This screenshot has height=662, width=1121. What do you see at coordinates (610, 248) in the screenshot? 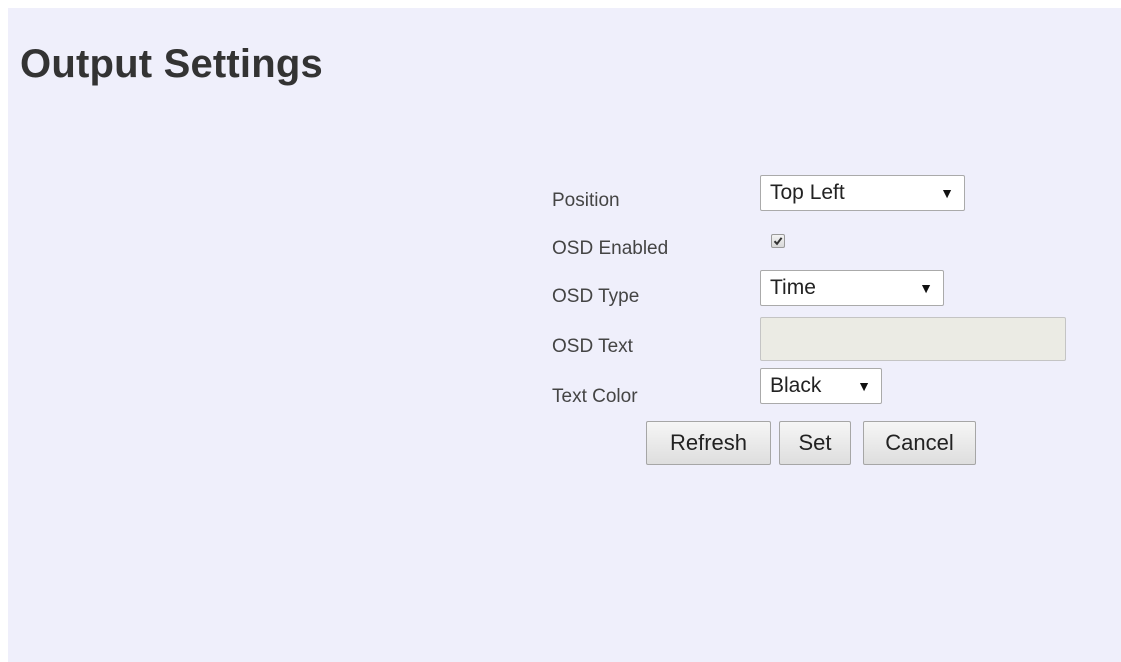
I see `osd-enabled-label: OSD Enabled` at bounding box center [610, 248].